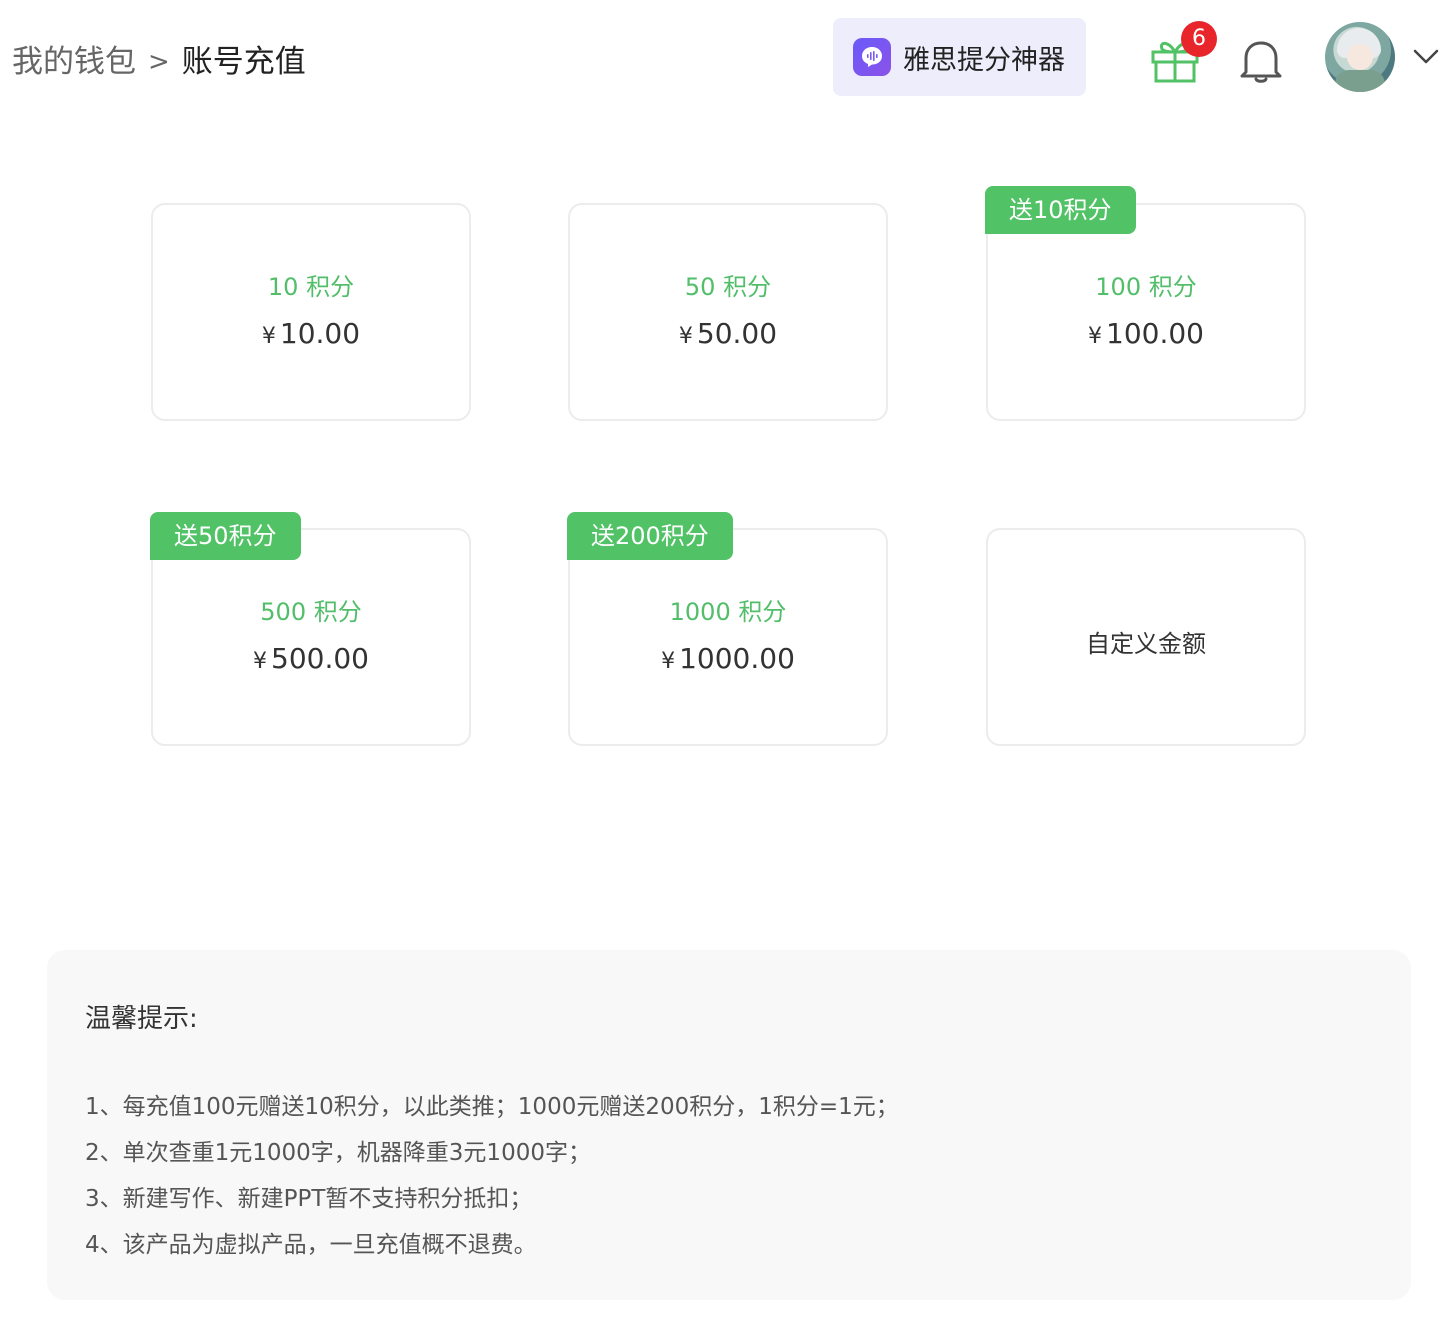  I want to click on package-points: 1000 积分, so click(728, 612).